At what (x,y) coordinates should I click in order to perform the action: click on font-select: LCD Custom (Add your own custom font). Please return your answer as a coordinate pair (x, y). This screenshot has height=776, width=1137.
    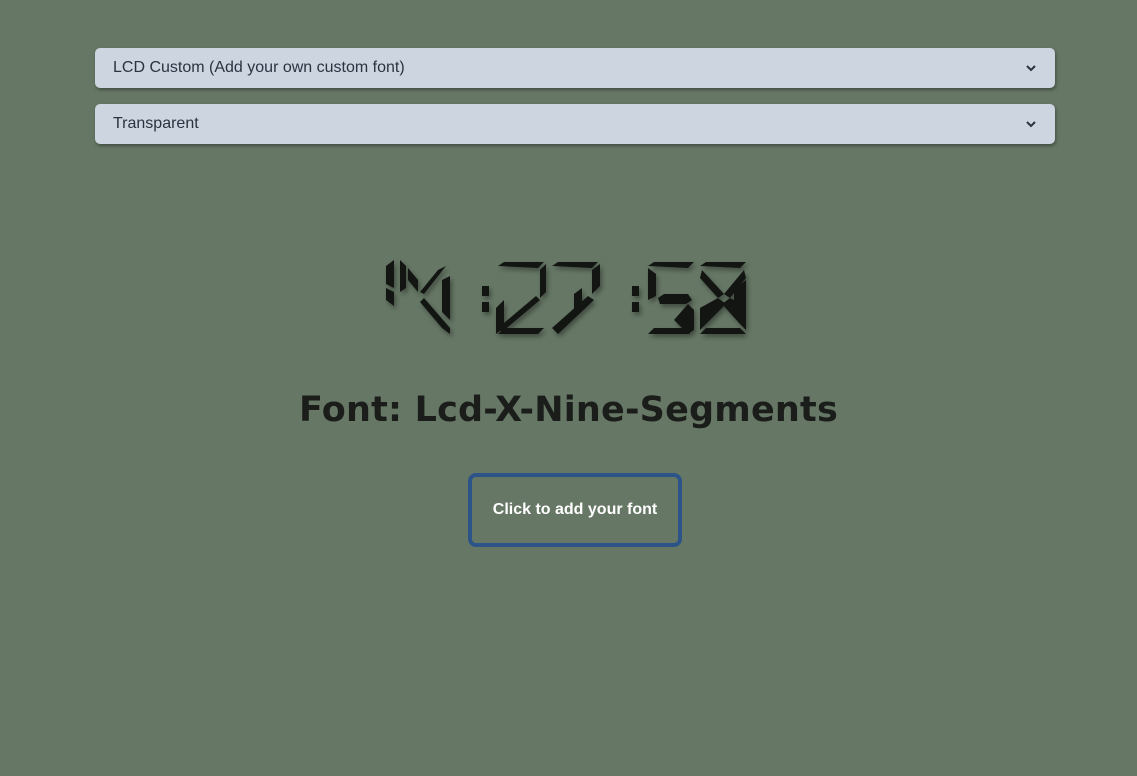
    Looking at the image, I should click on (575, 68).